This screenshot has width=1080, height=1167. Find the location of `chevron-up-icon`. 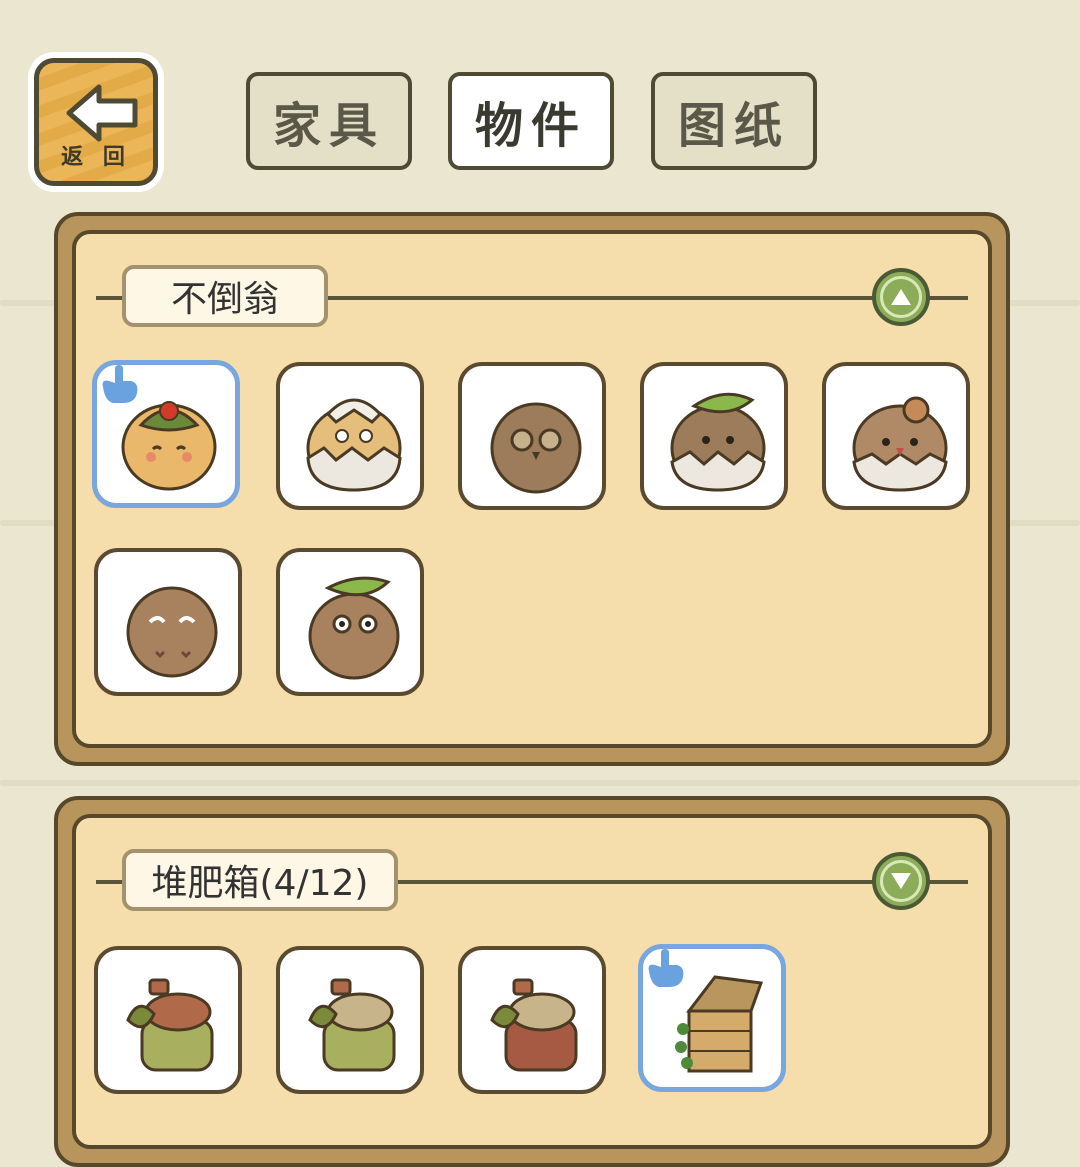

chevron-up-icon is located at coordinates (901, 297).